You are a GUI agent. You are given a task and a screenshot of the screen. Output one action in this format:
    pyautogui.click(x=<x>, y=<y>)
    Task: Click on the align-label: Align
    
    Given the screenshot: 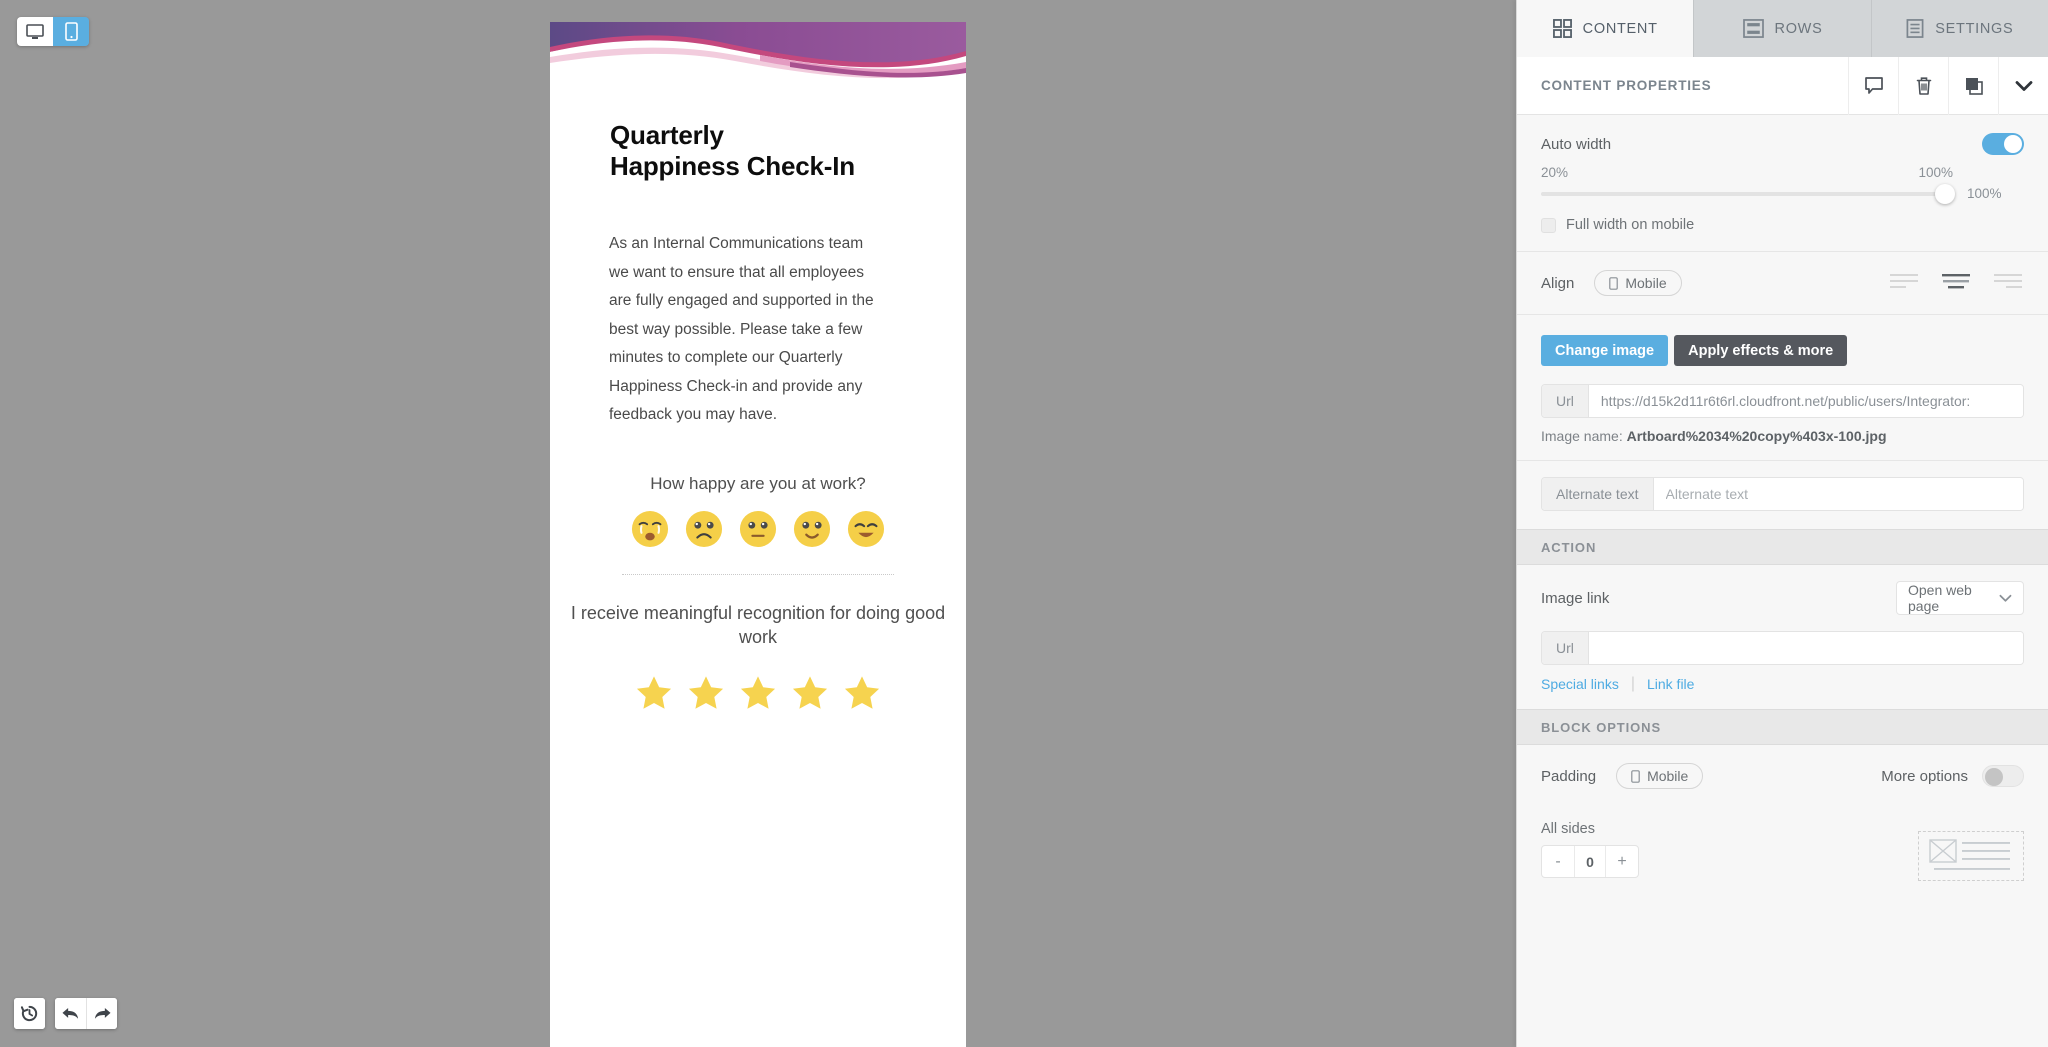 What is the action you would take?
    pyautogui.click(x=1558, y=283)
    